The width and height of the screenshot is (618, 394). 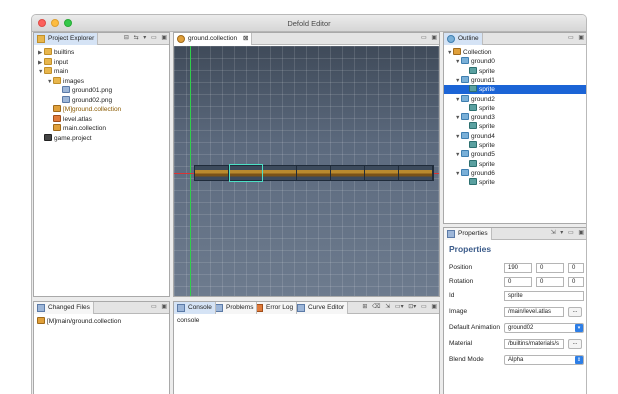 I want to click on tree-item: game.project, so click(x=65, y=138).